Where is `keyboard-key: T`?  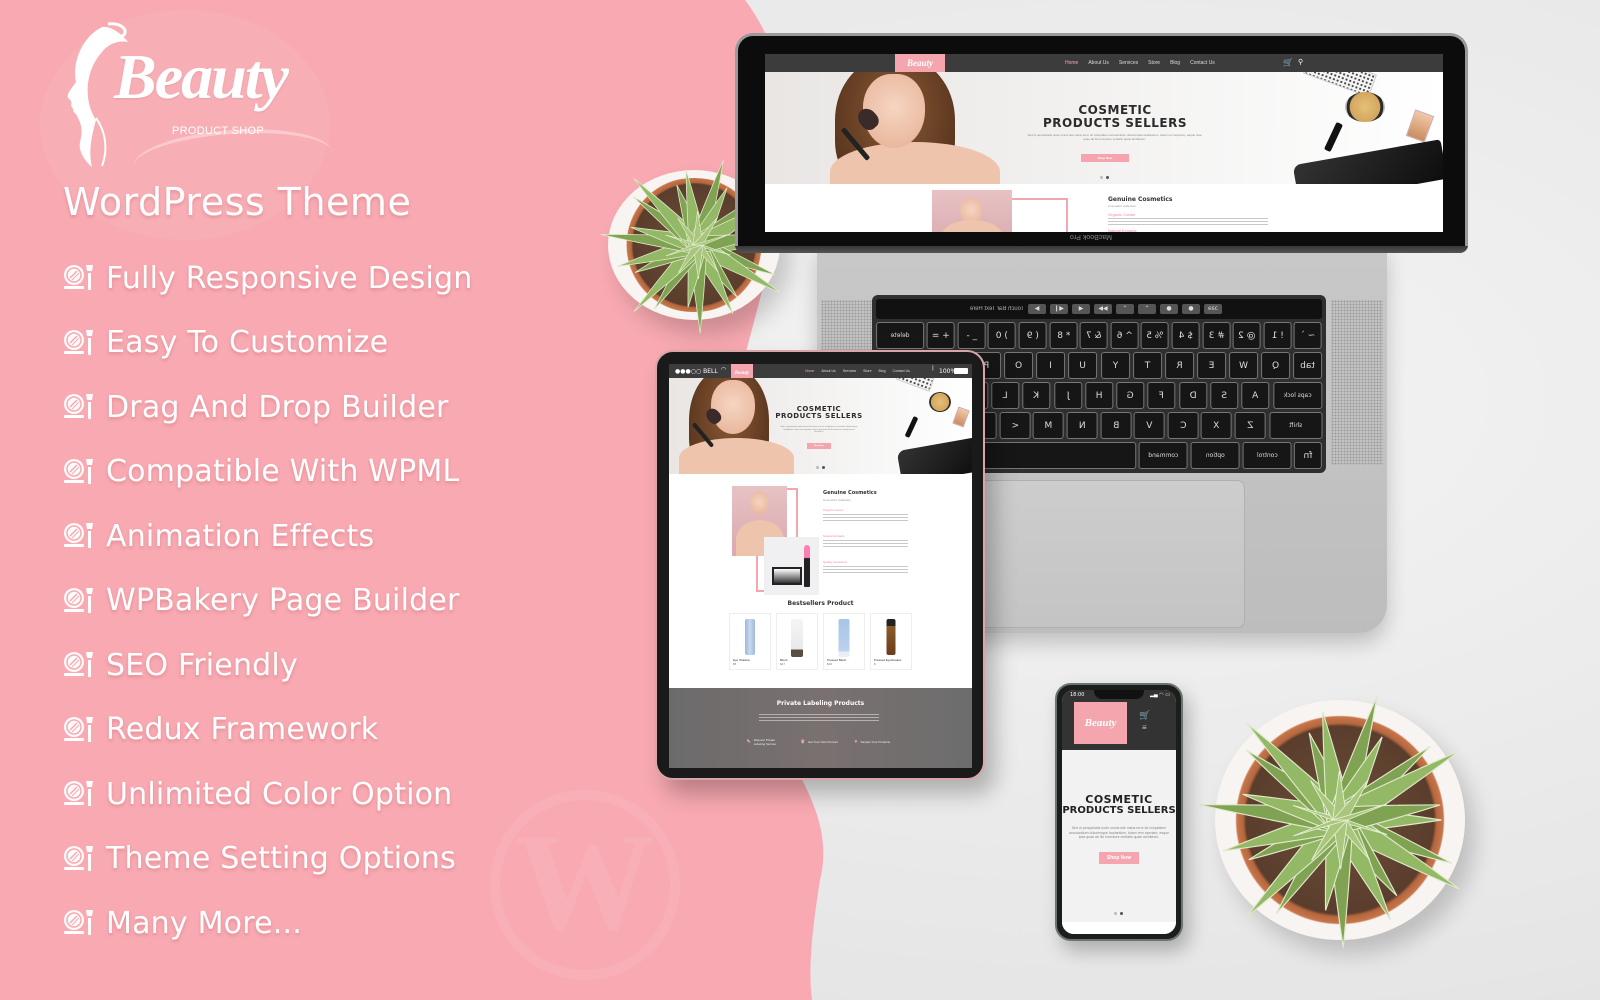 keyboard-key: T is located at coordinates (1147, 365).